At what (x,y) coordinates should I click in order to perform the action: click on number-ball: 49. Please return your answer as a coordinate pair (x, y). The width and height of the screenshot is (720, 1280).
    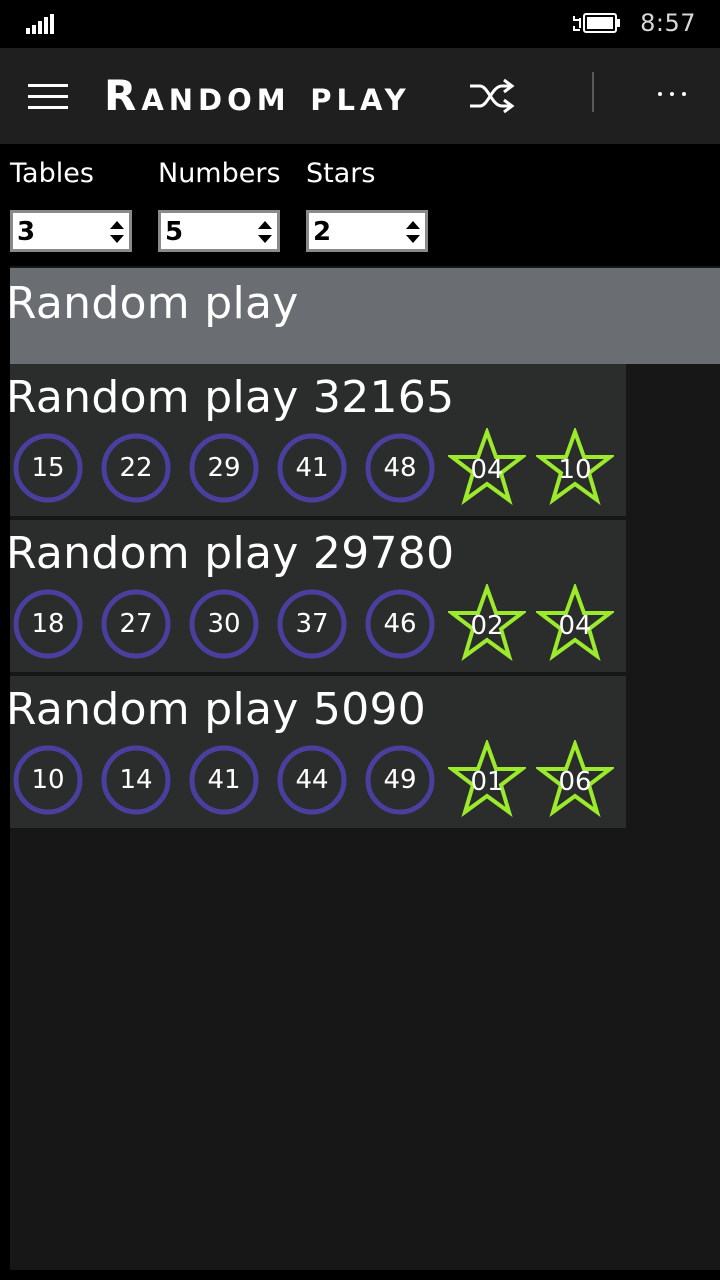
    Looking at the image, I should click on (400, 780).